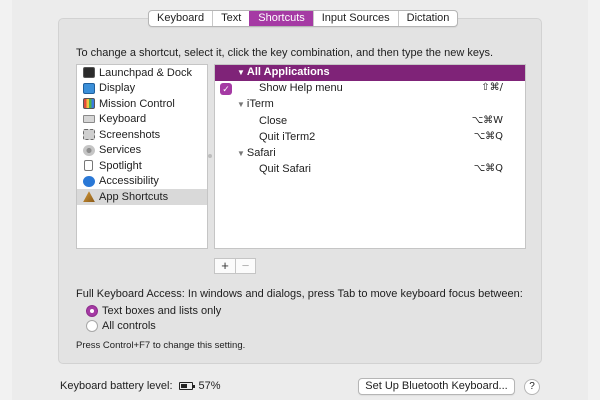 The height and width of the screenshot is (400, 600). I want to click on battery-icon, so click(186, 386).